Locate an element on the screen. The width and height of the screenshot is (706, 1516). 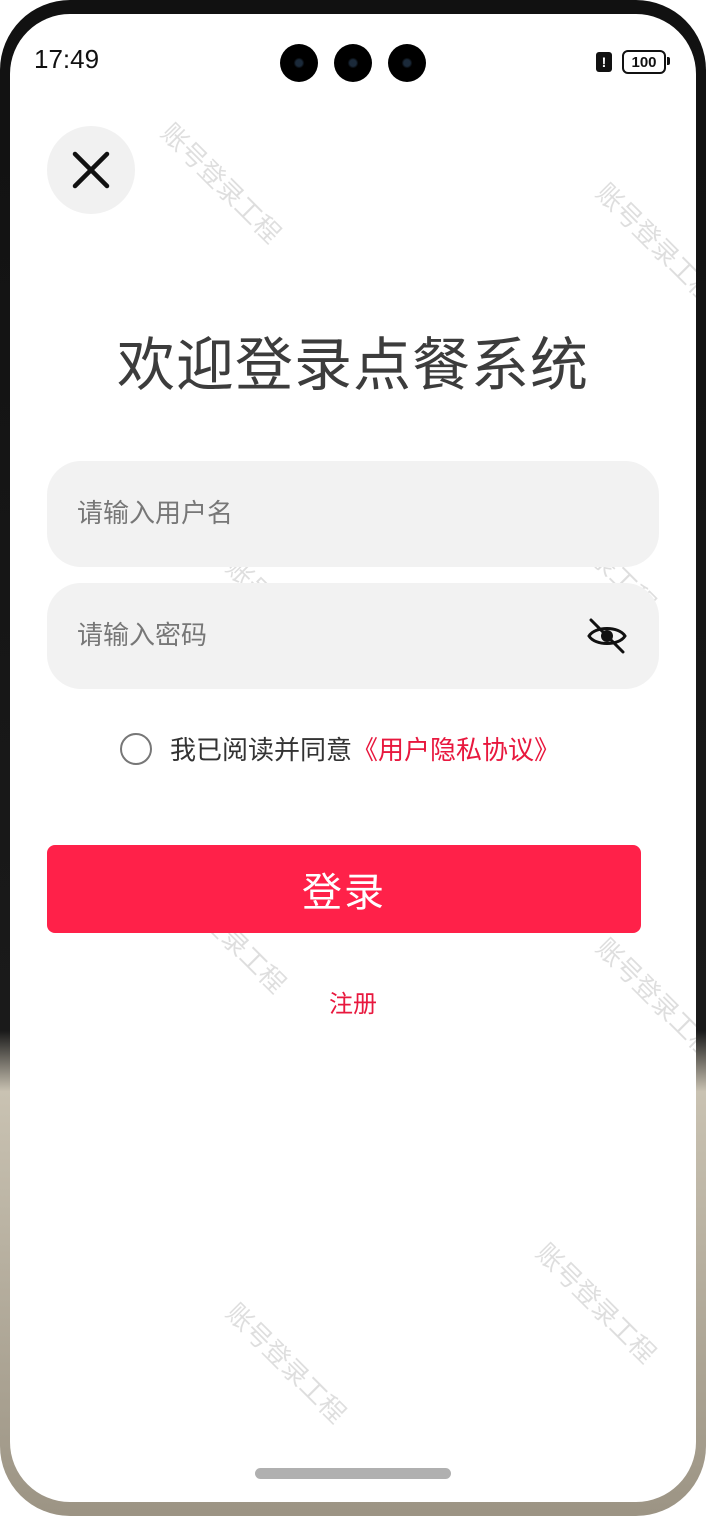
eye-off-icon is located at coordinates (607, 636).